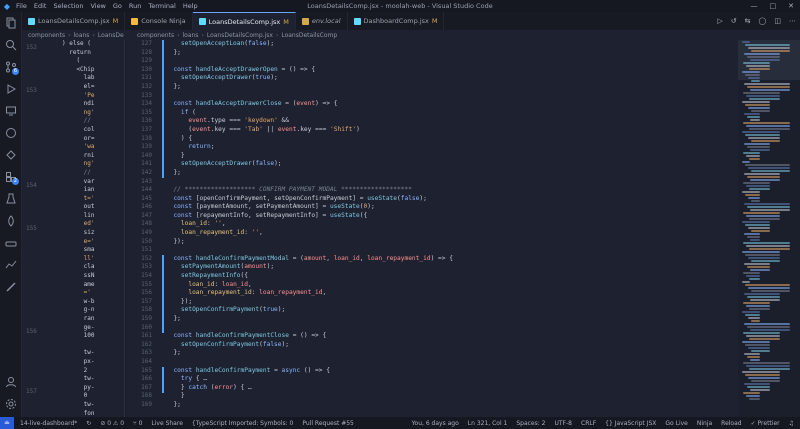 Image resolution: width=800 pixels, height=429 pixels. I want to click on code-line: lin, so click(78, 215).